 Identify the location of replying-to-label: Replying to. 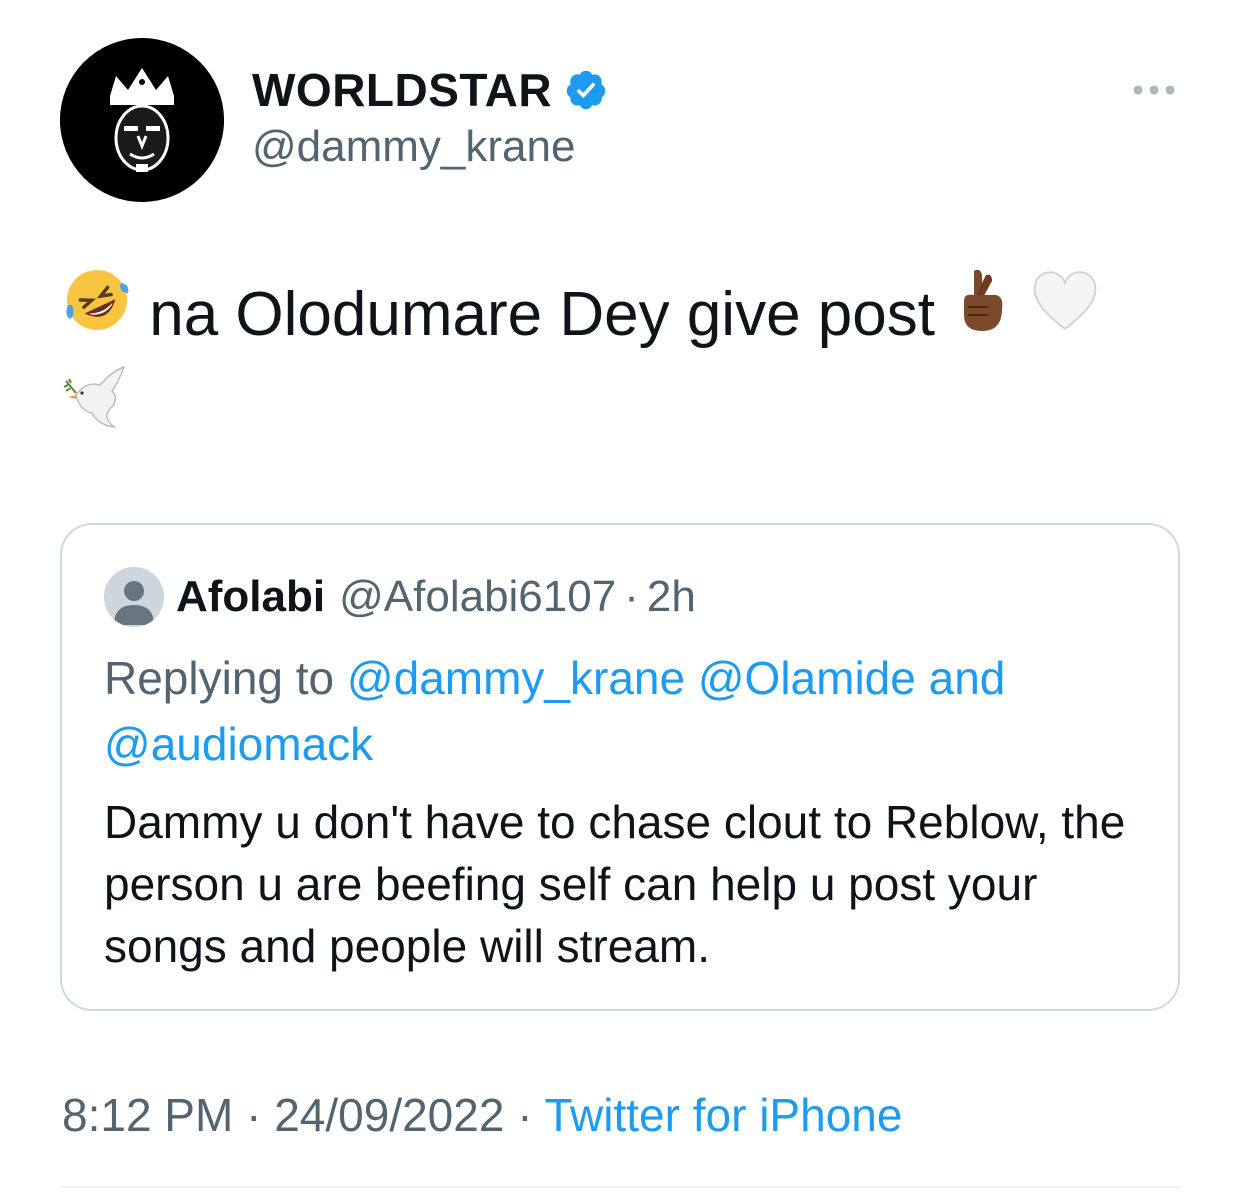
(219, 678).